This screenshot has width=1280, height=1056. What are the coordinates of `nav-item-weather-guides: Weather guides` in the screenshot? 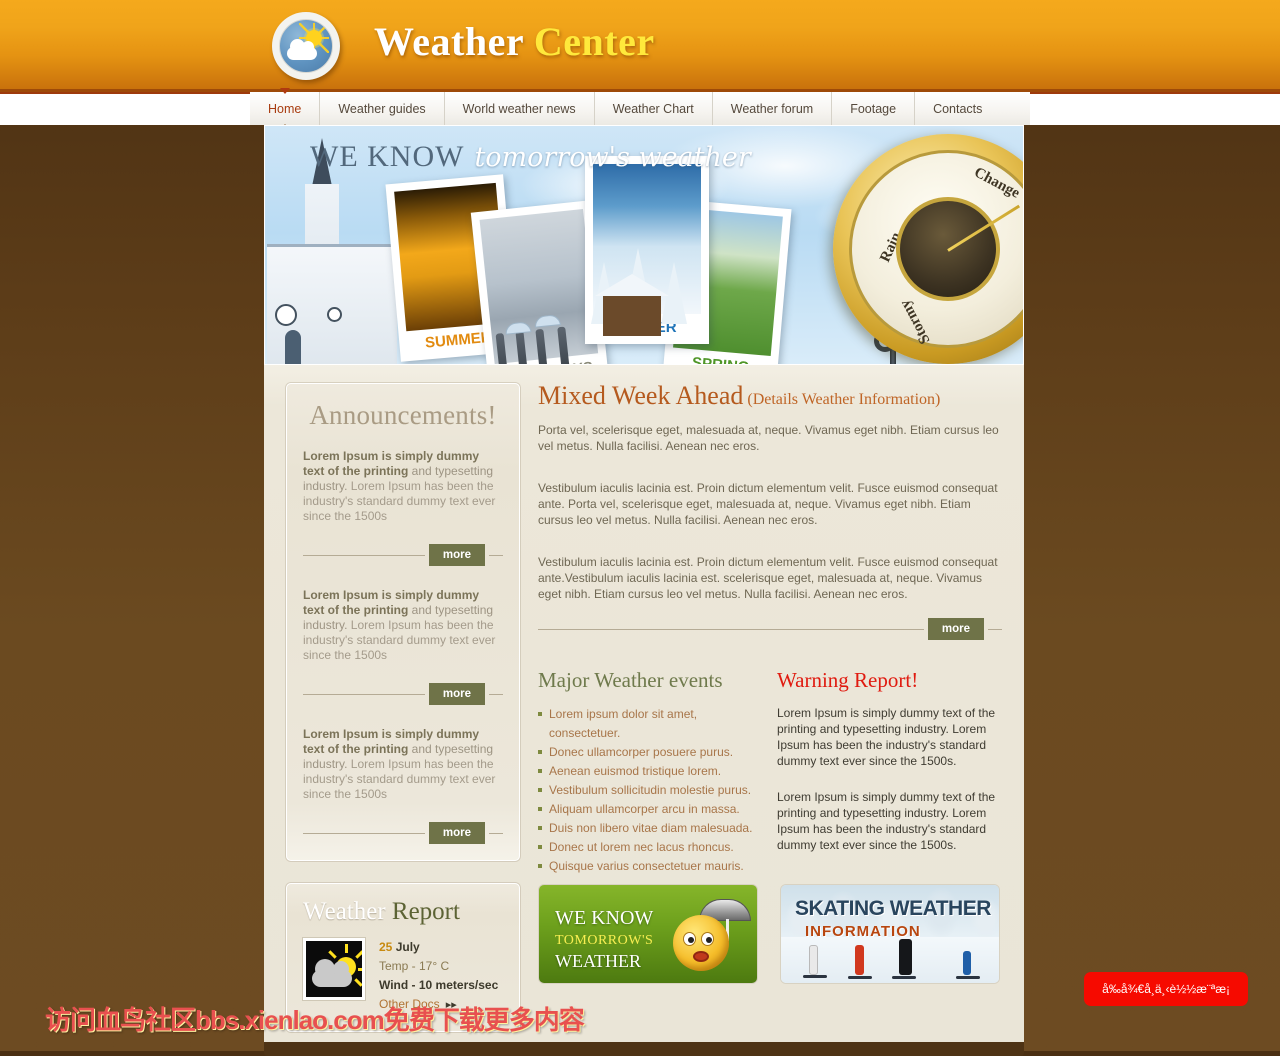 It's located at (382, 108).